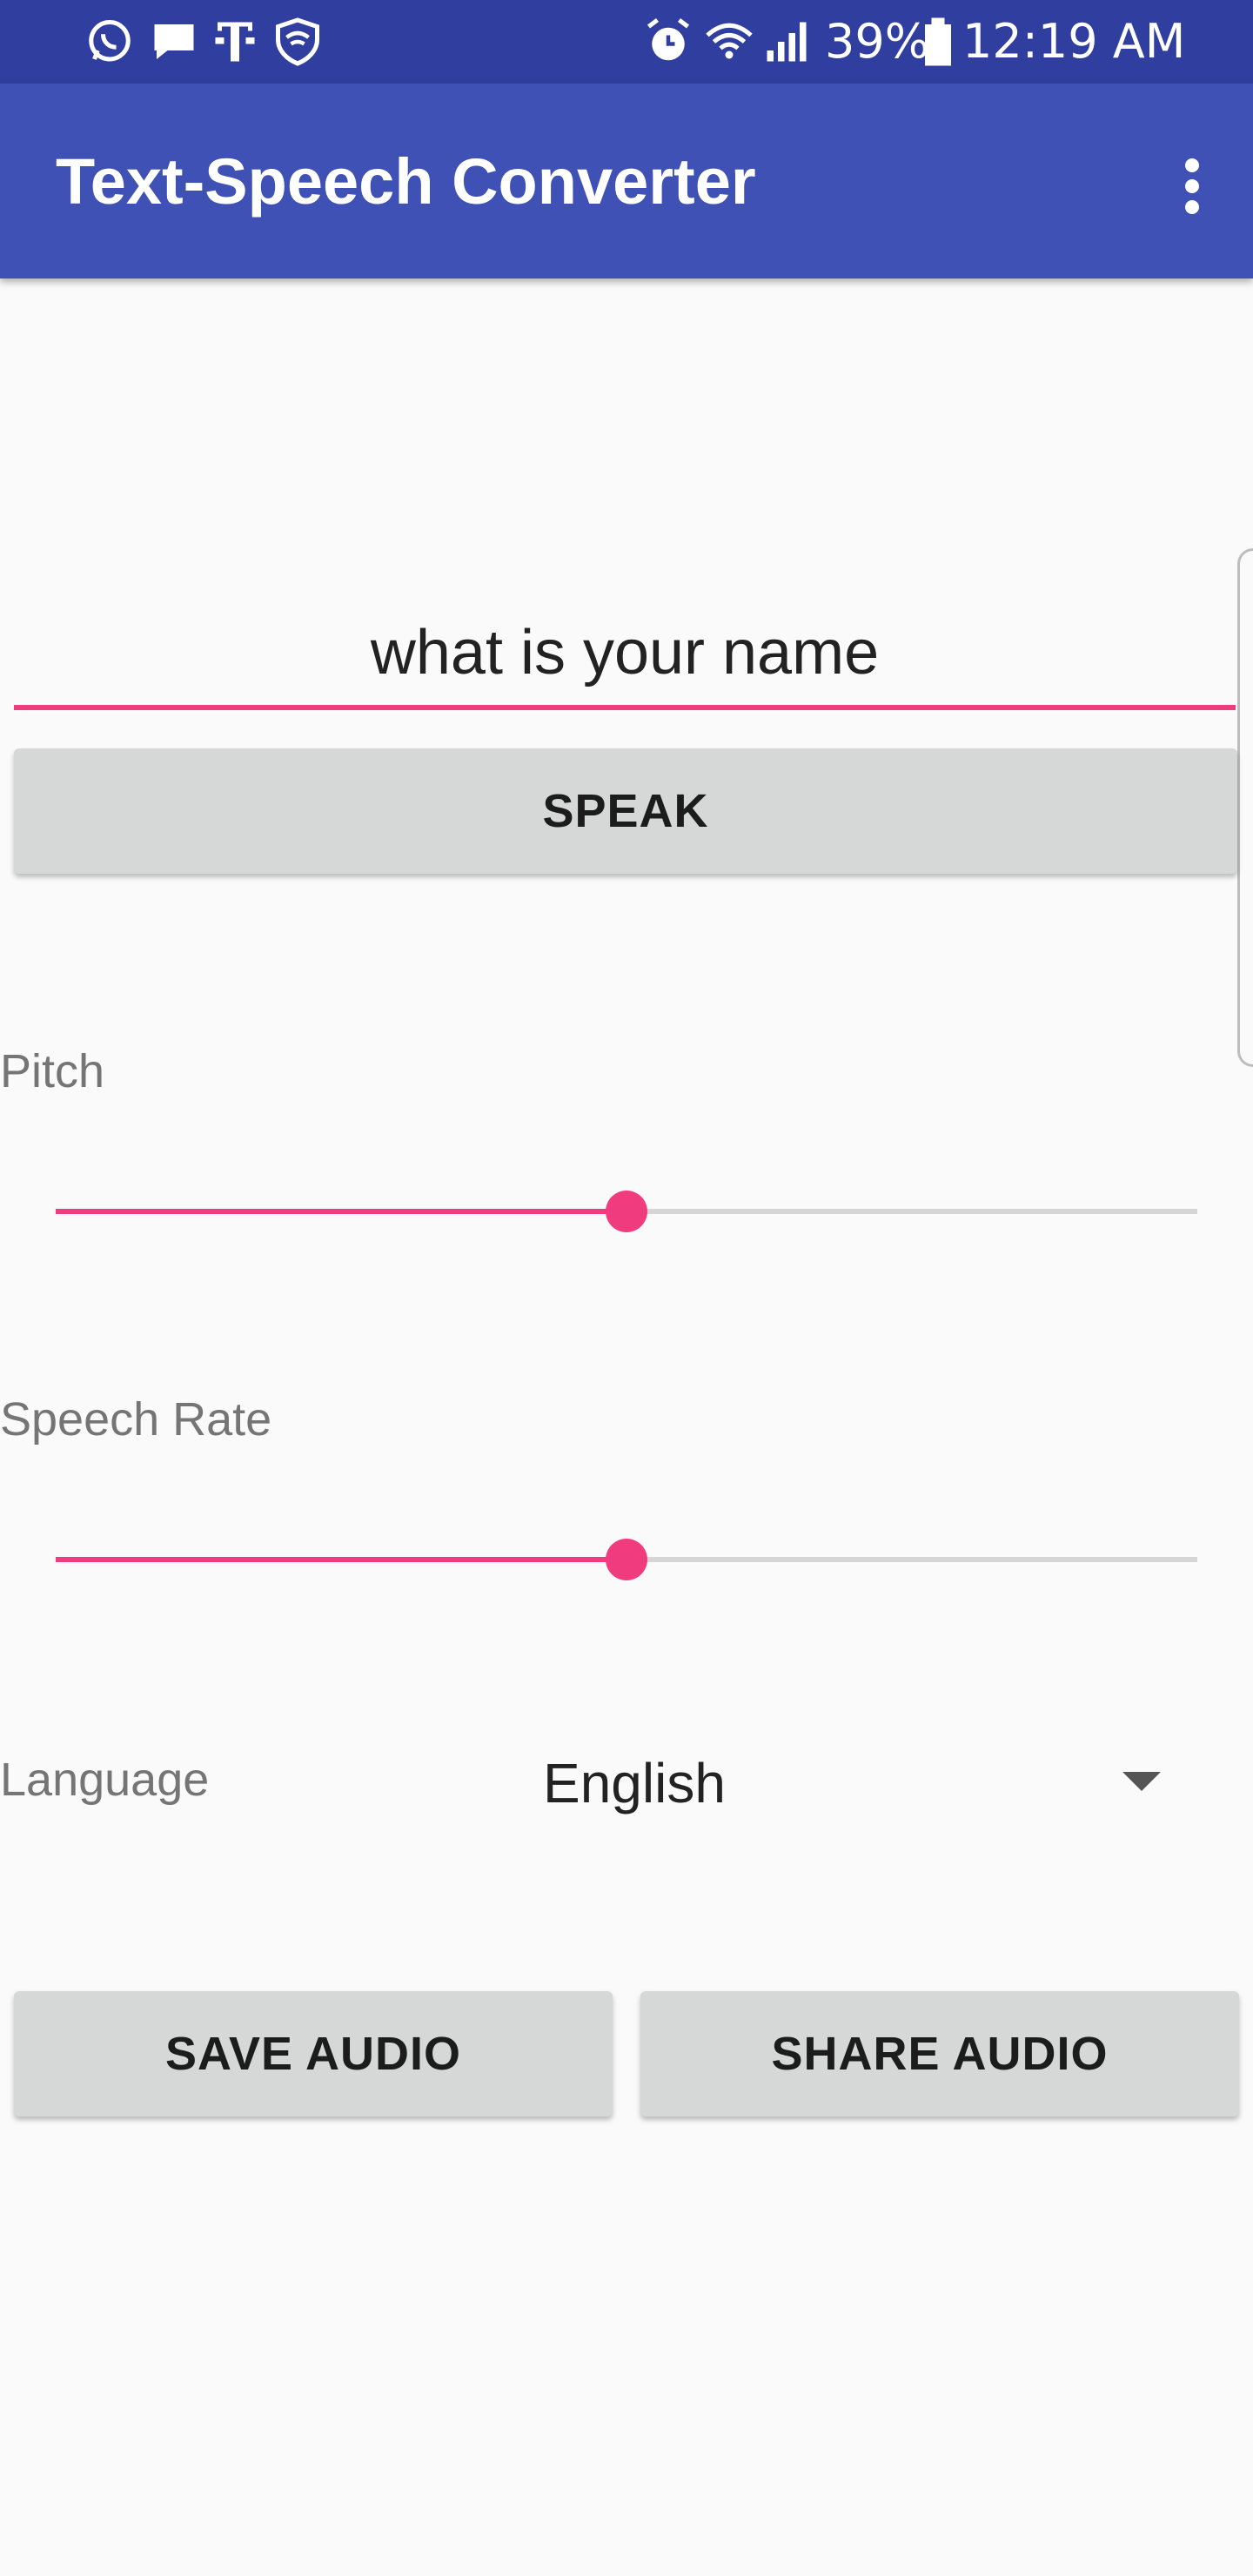 This screenshot has height=2576, width=1253. Describe the element at coordinates (625, 811) in the screenshot. I see `speak-button: SPEAK` at that location.